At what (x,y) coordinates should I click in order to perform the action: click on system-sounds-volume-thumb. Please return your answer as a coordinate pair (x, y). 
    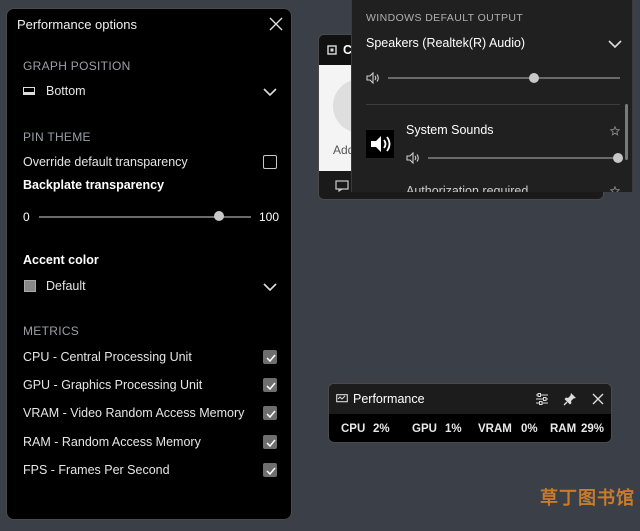
    Looking at the image, I should click on (618, 158).